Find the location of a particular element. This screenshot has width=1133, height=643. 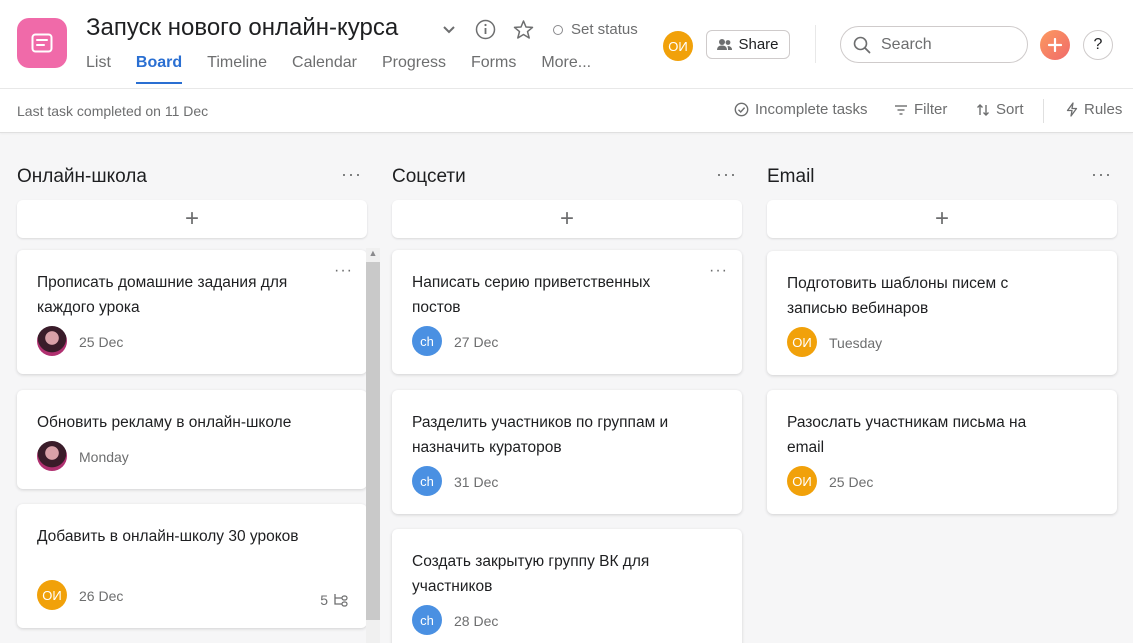

status-dot-icon is located at coordinates (558, 29).